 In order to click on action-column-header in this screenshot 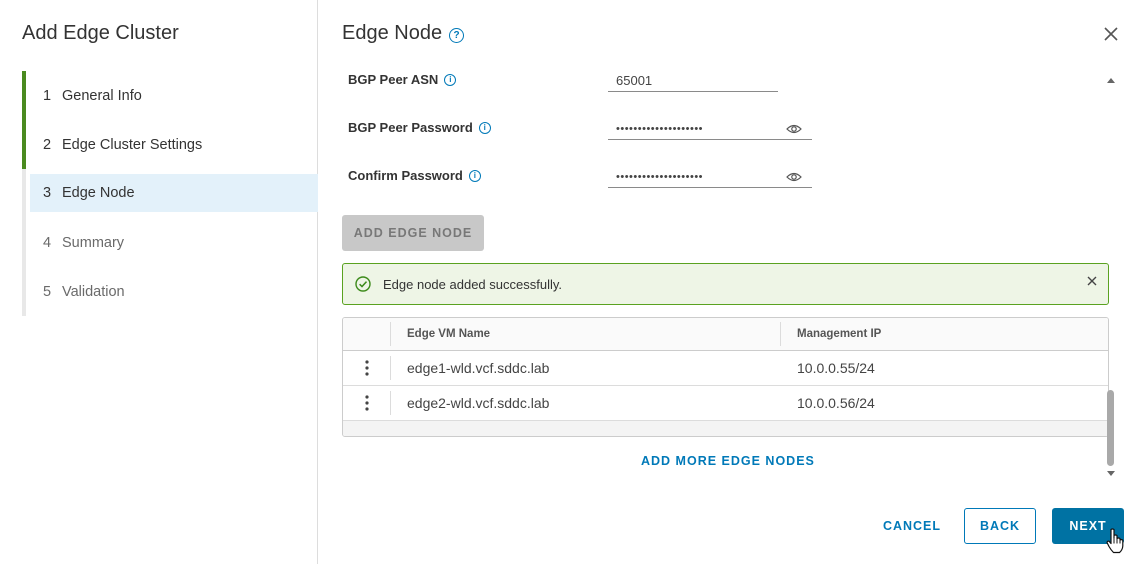, I will do `click(367, 334)`.